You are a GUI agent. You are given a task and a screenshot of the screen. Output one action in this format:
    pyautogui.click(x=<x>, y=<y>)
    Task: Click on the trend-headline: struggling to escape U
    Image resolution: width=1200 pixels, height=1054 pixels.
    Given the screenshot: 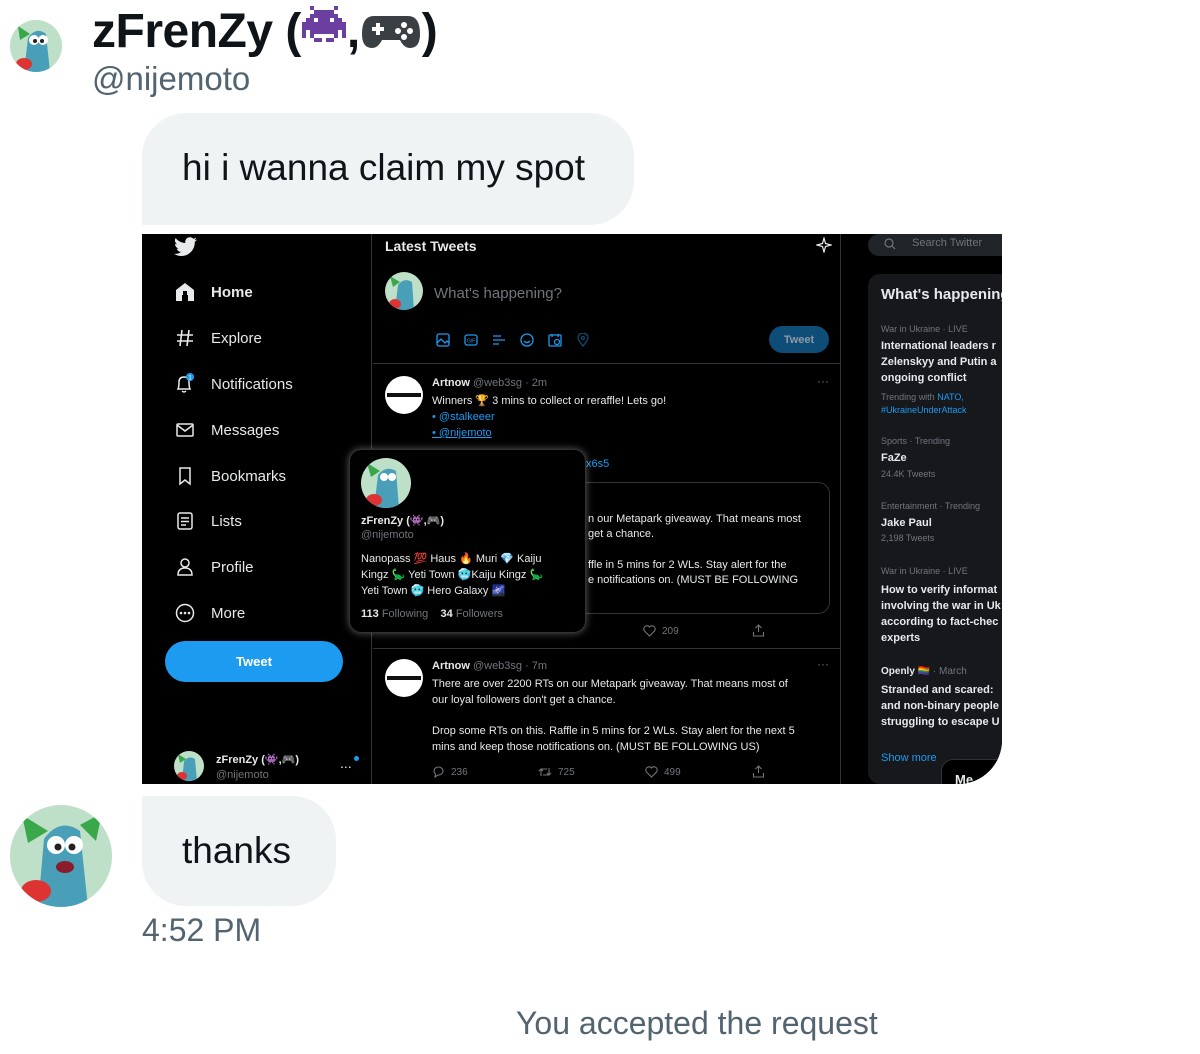 What is the action you would take?
    pyautogui.click(x=940, y=722)
    